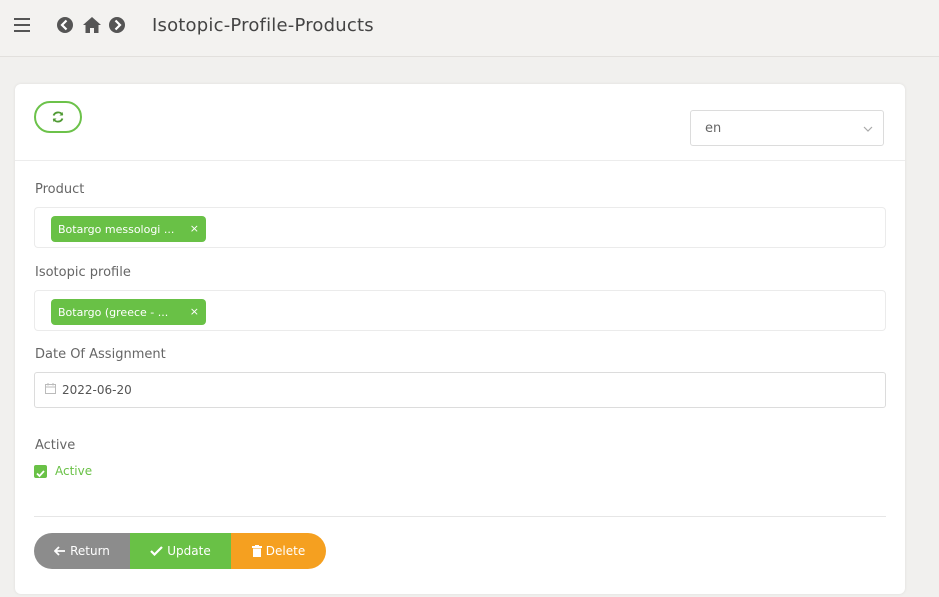 Image resolution: width=939 pixels, height=597 pixels. What do you see at coordinates (189, 551) in the screenshot?
I see `update-label: Update` at bounding box center [189, 551].